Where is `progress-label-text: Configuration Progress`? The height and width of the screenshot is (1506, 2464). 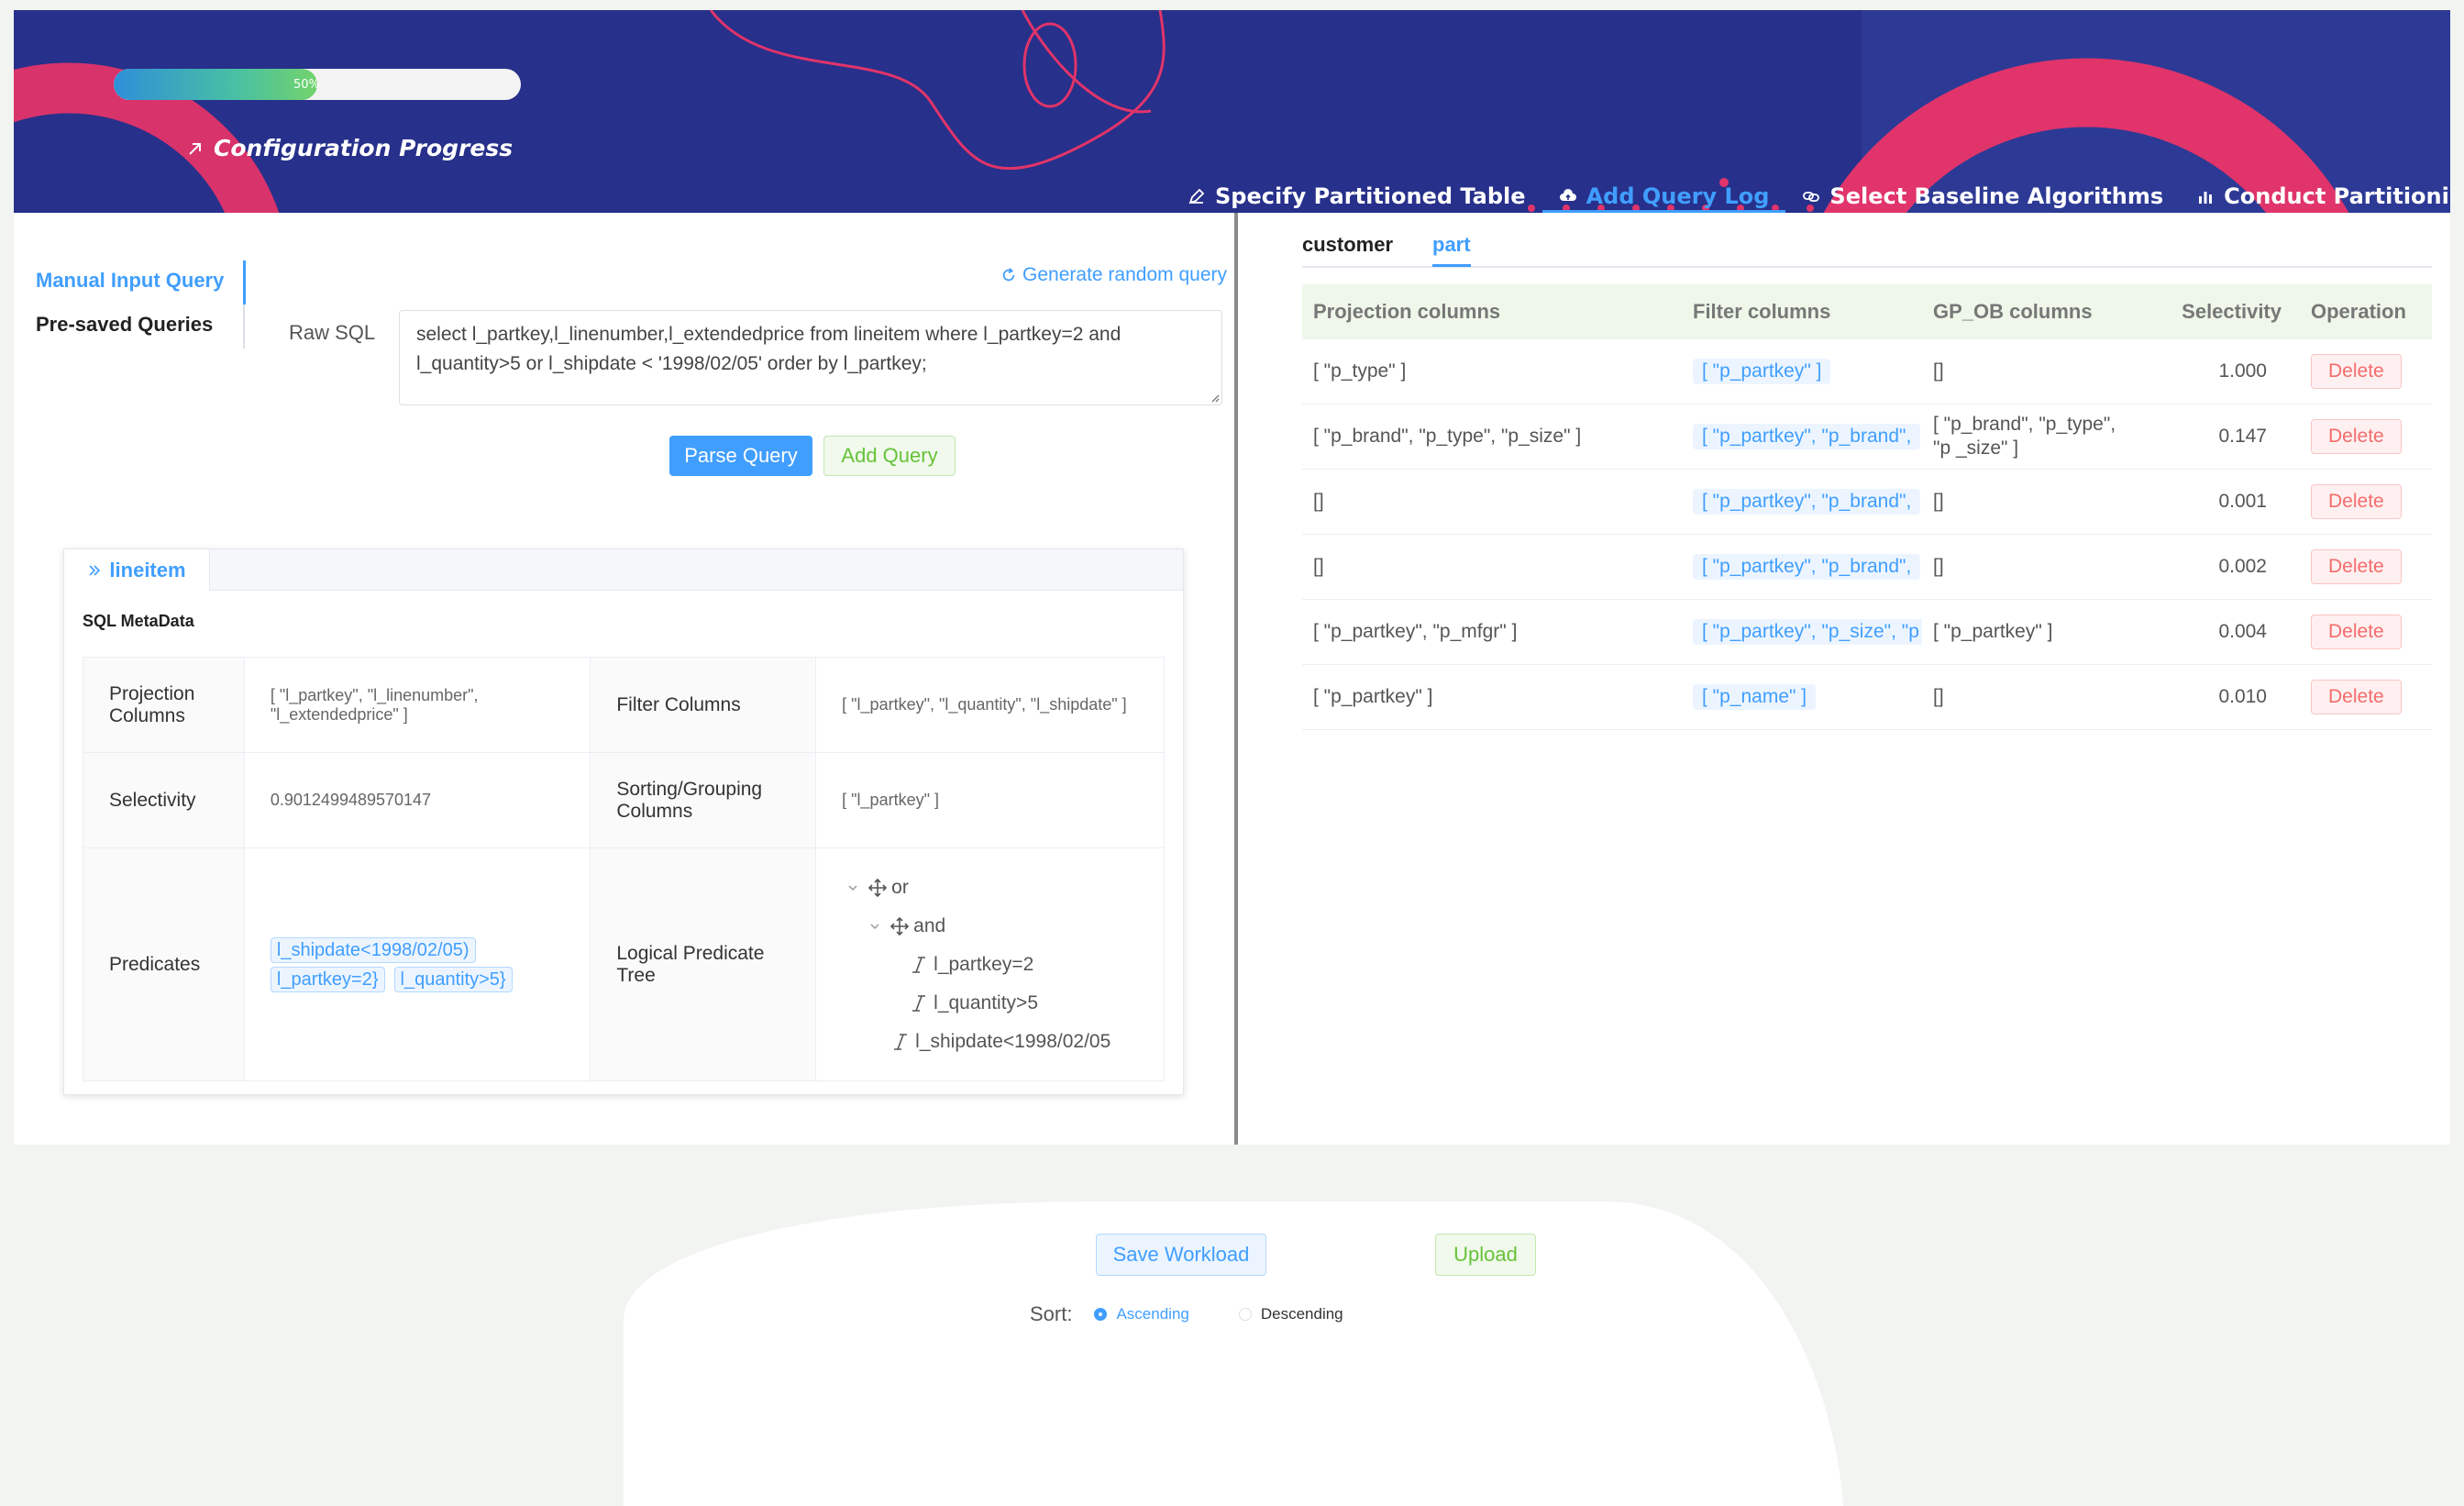 progress-label-text: Configuration Progress is located at coordinates (364, 148).